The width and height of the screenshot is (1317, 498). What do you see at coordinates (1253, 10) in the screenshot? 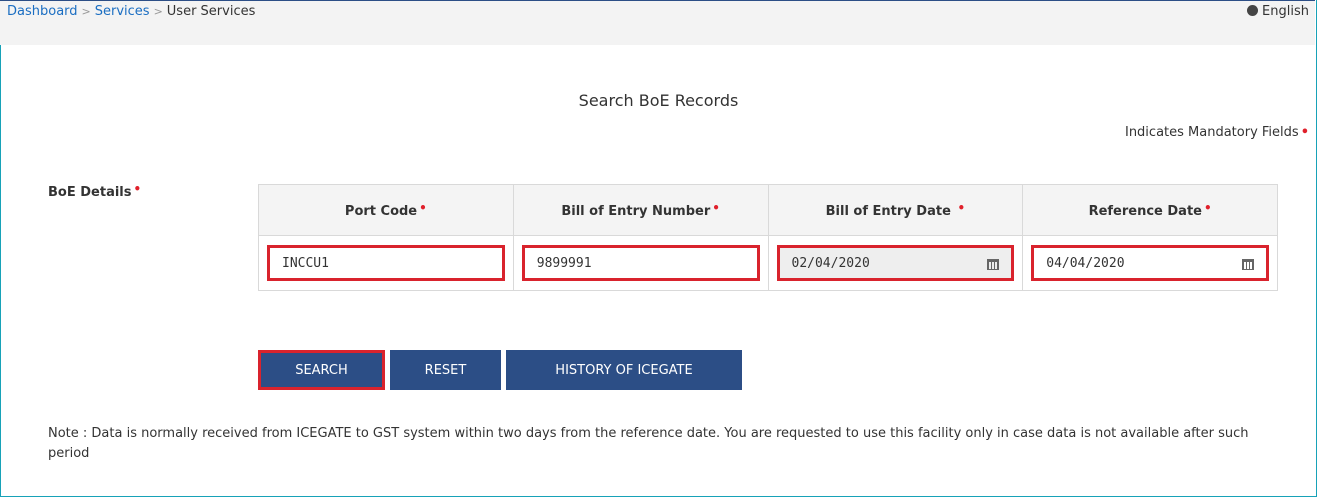
I see `globe-icon` at bounding box center [1253, 10].